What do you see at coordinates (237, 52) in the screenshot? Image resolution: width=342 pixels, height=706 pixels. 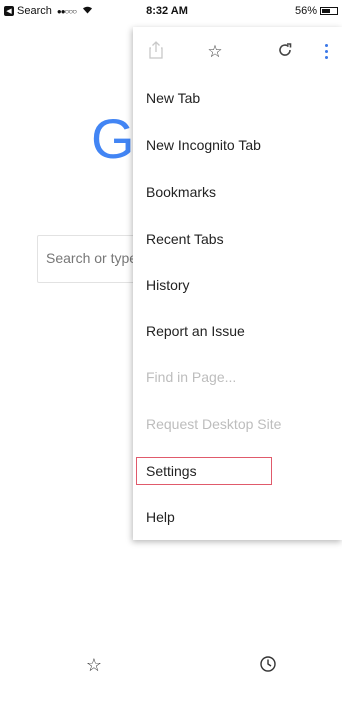 I see `menu-toolbar: ☆` at bounding box center [237, 52].